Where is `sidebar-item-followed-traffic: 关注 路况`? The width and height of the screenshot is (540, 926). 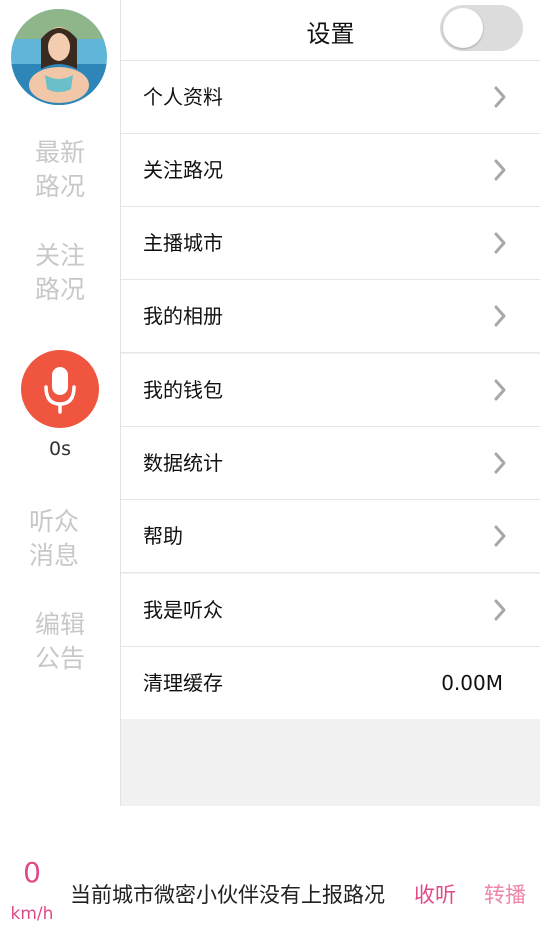 sidebar-item-followed-traffic: 关注 路况 is located at coordinates (60, 273).